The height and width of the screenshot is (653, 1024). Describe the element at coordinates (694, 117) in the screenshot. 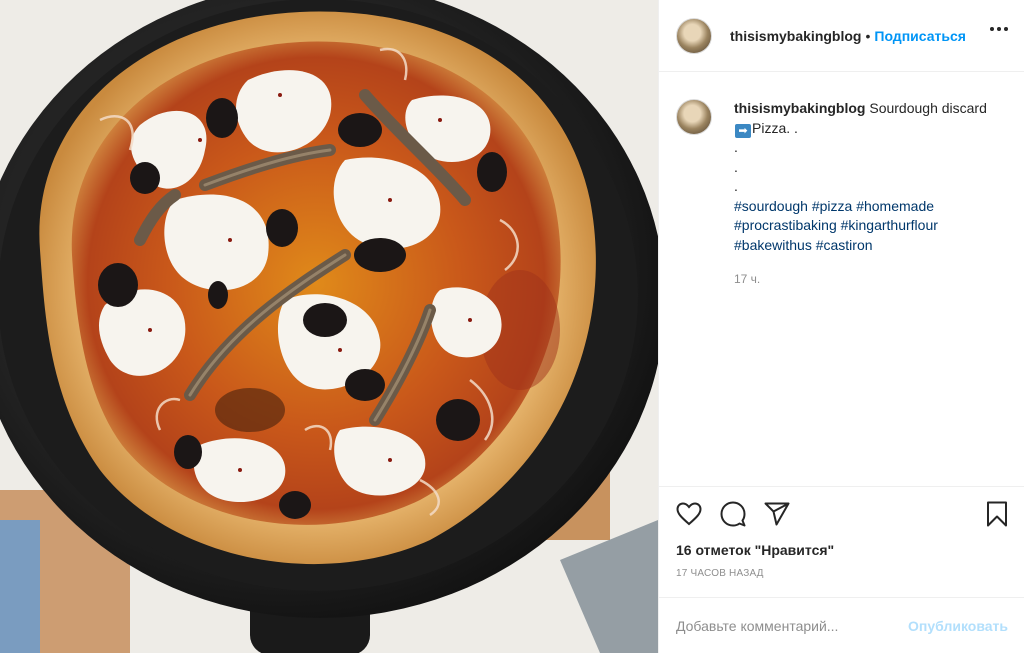

I see `caption-author-avatar` at that location.